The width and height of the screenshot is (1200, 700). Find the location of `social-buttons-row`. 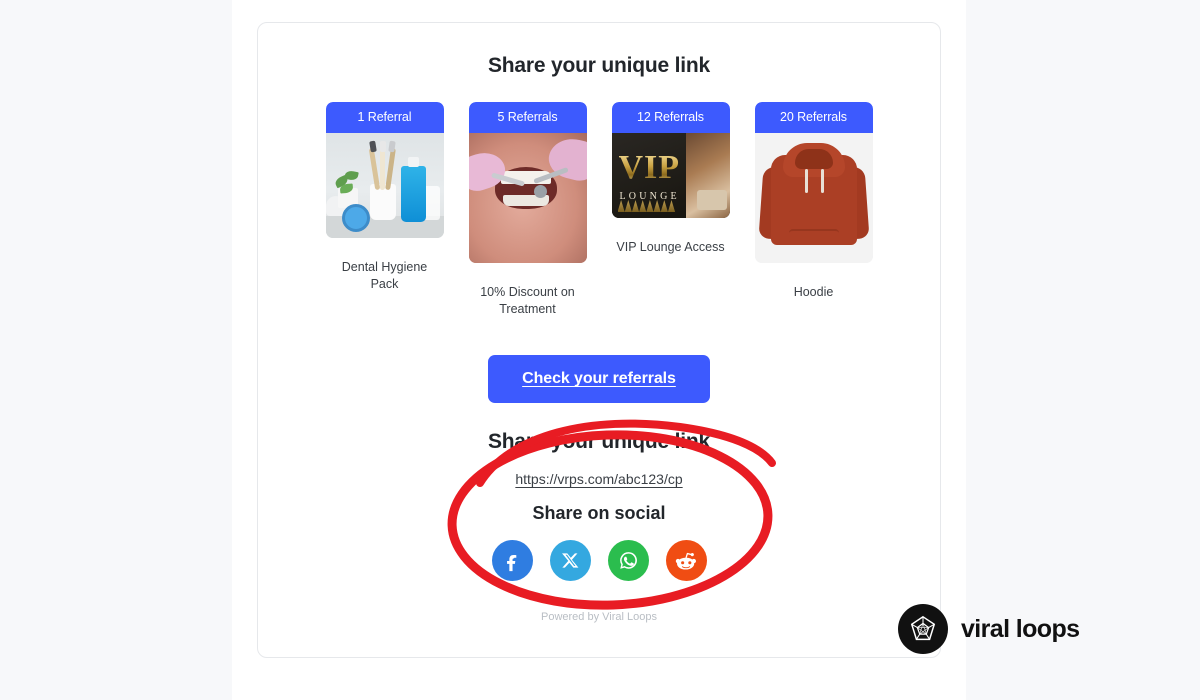

social-buttons-row is located at coordinates (599, 560).